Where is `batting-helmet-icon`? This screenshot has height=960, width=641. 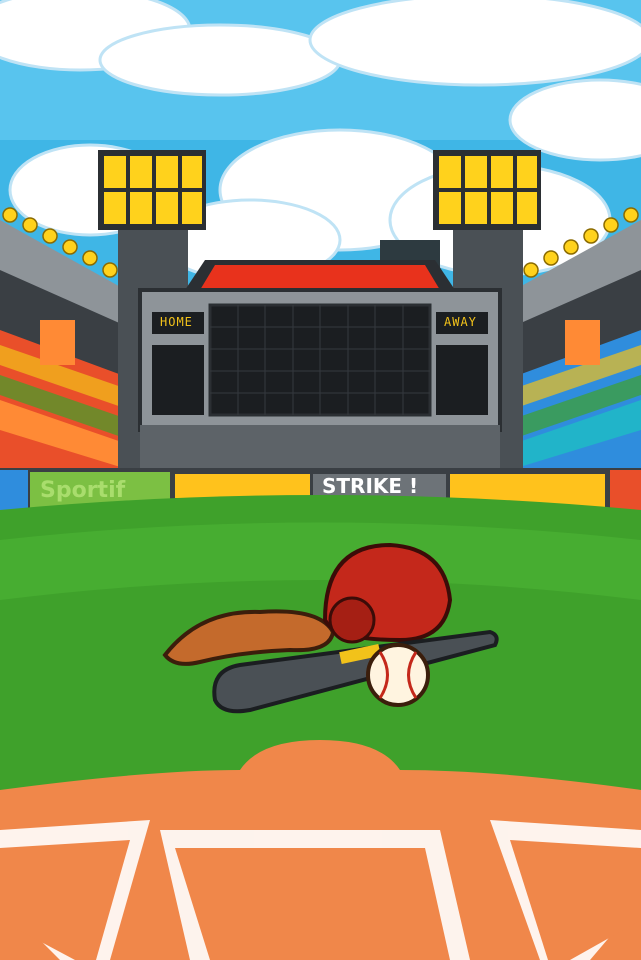
batting-helmet-icon is located at coordinates (387, 593).